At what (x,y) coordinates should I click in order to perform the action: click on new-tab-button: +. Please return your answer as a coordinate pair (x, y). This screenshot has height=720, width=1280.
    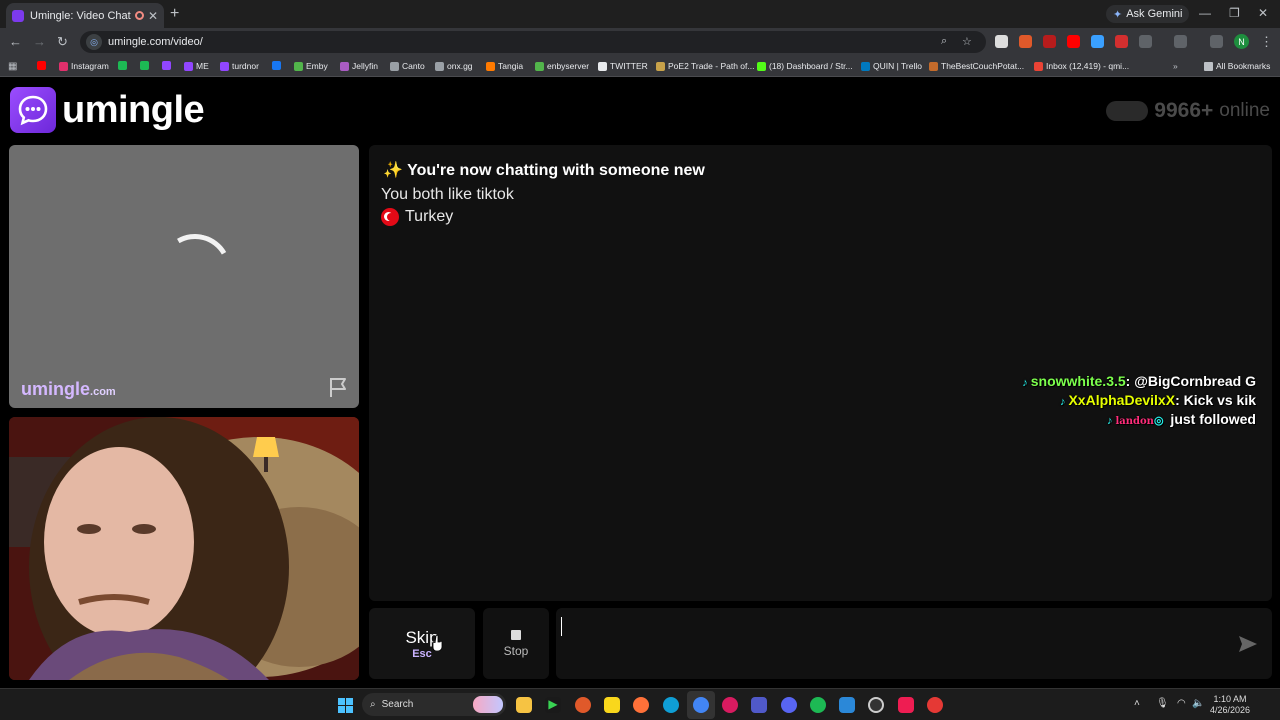
    Looking at the image, I should click on (174, 14).